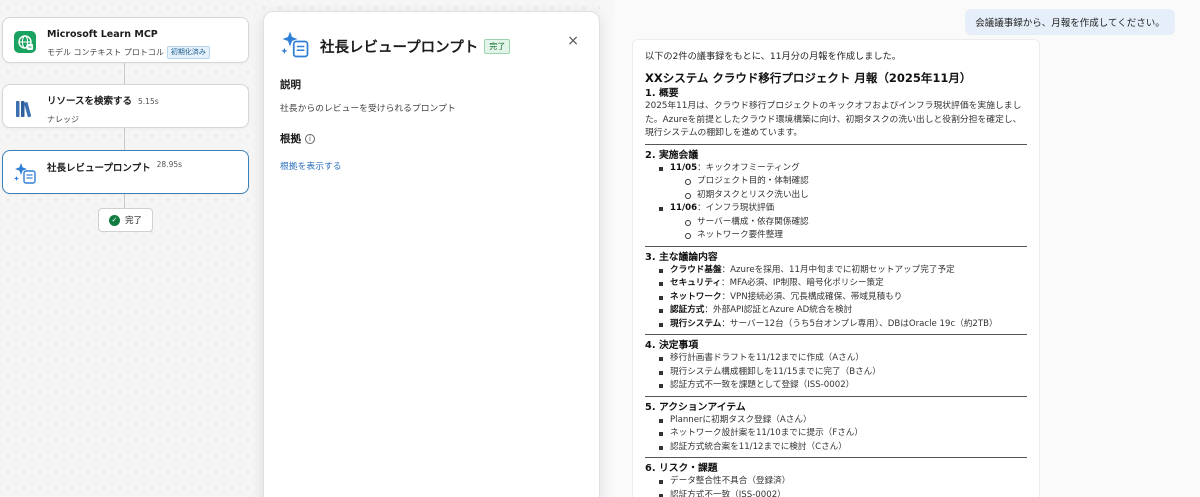  I want to click on workflow-node-search-resources: リソースを検索する 5.15s ナレッジ, so click(125, 106).